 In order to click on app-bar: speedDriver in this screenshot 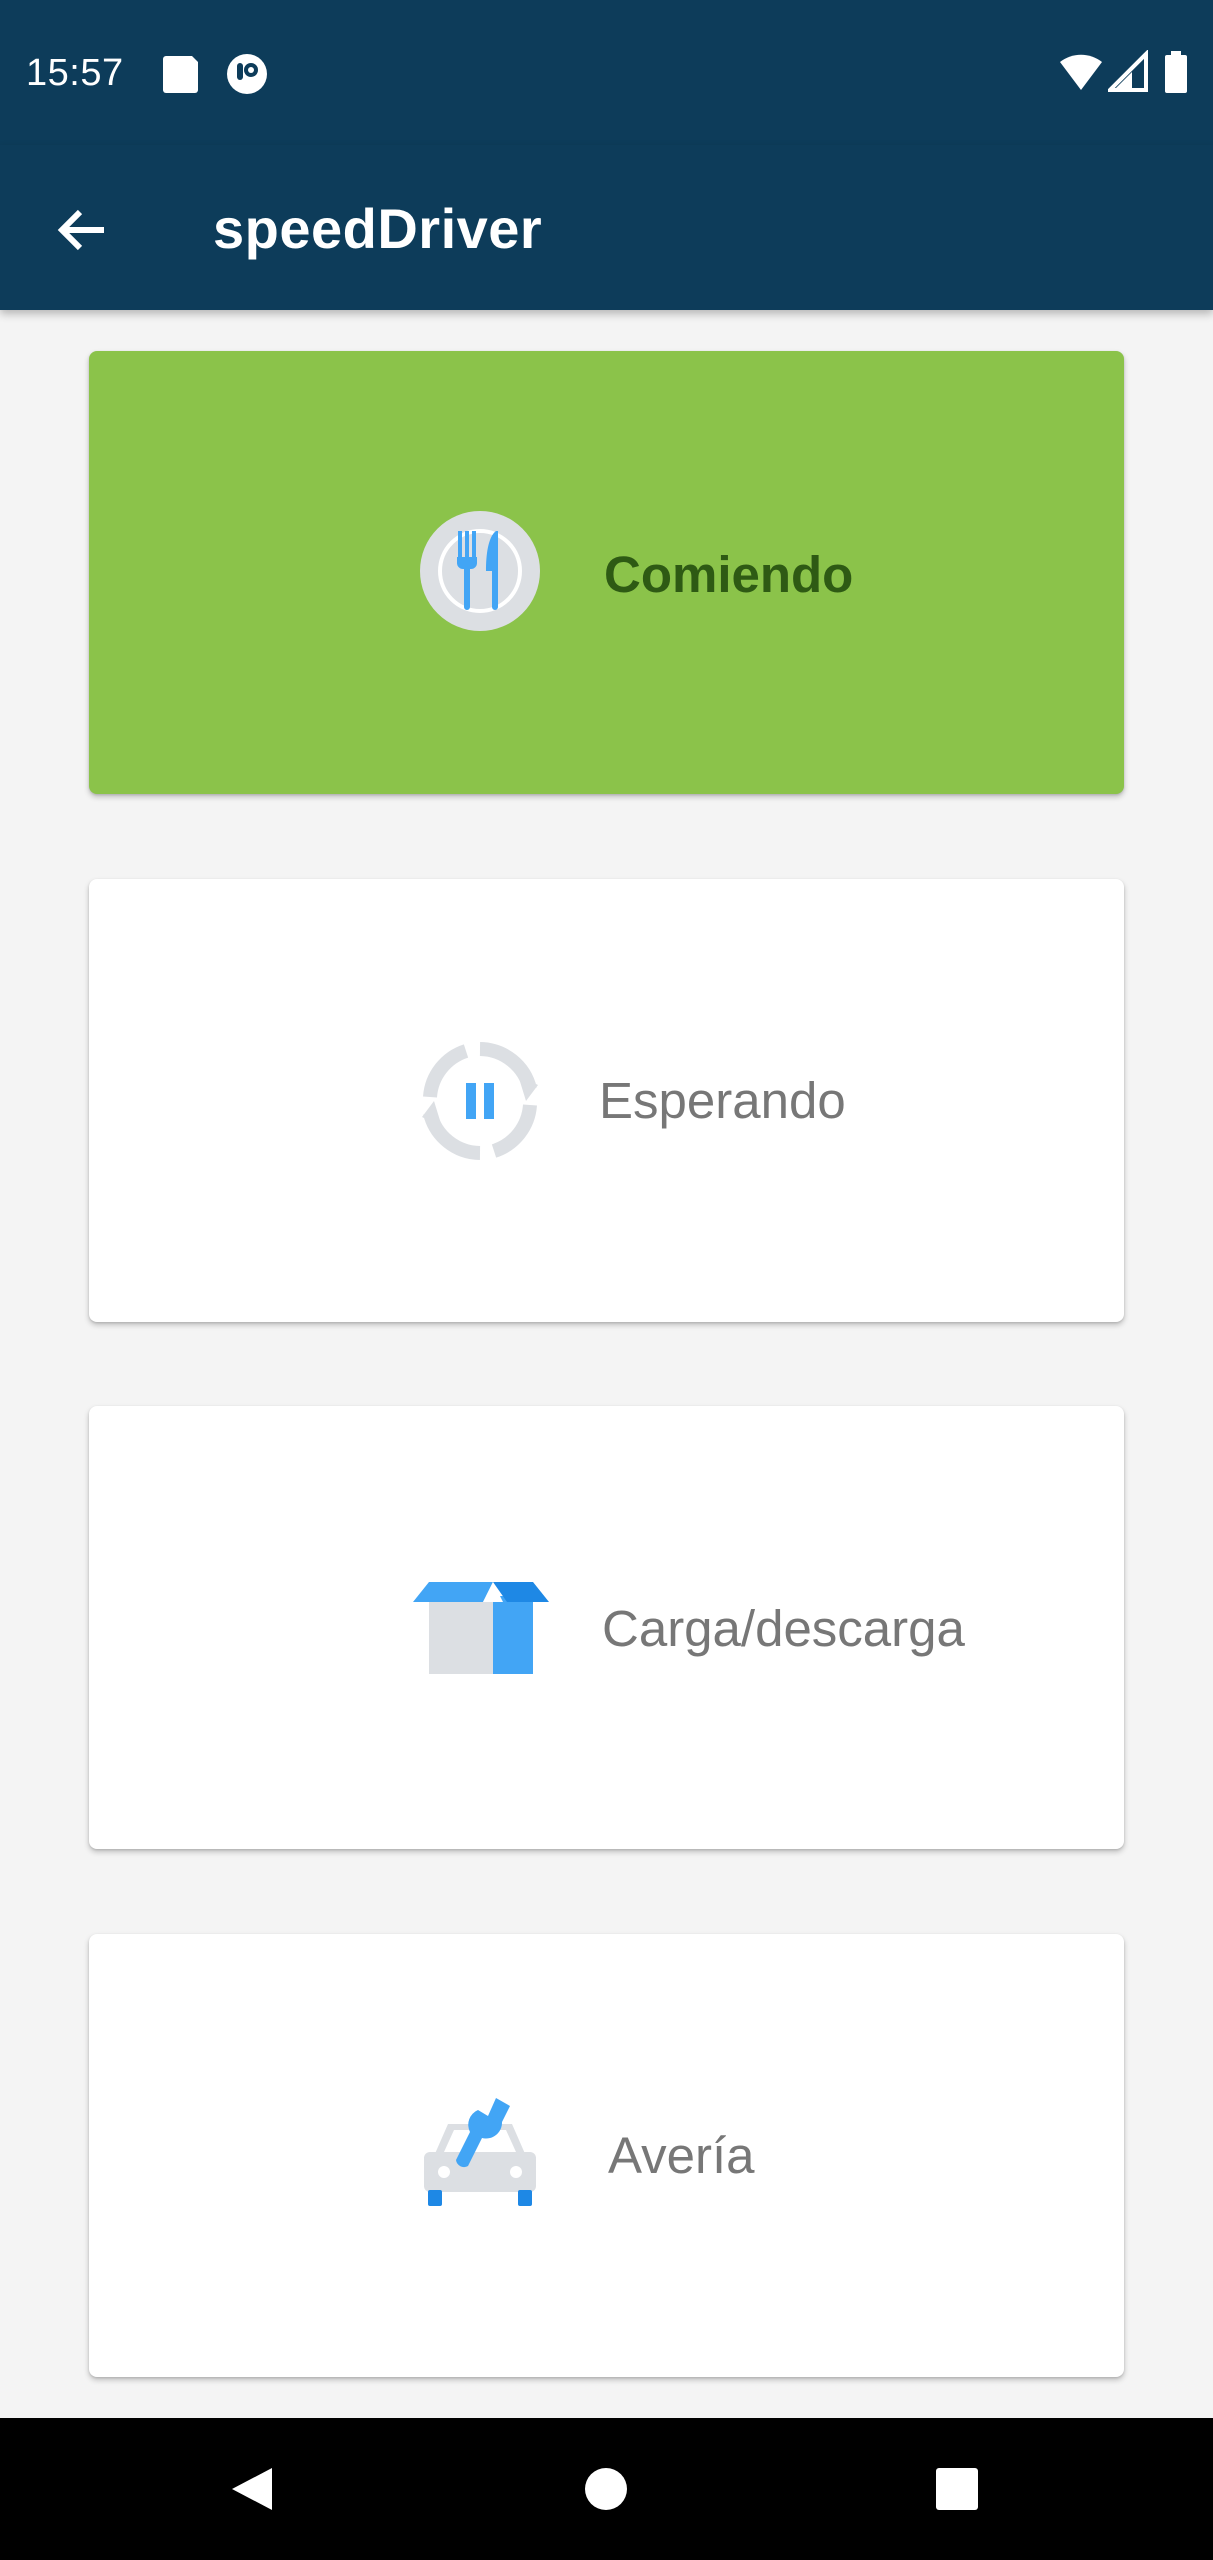, I will do `click(606, 227)`.